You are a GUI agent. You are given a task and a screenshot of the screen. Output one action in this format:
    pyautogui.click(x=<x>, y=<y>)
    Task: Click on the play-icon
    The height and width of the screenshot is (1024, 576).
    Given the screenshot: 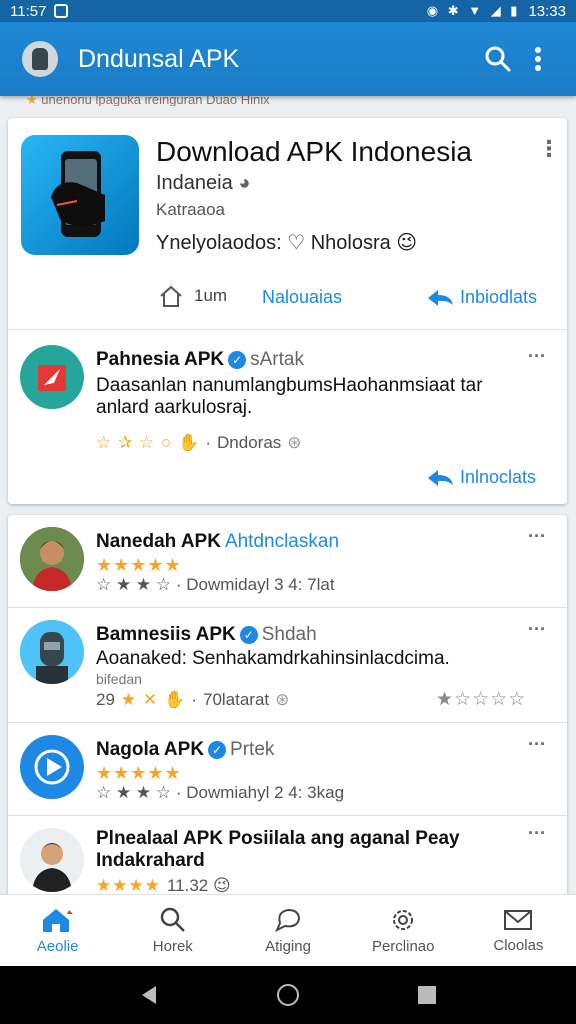 What is the action you would take?
    pyautogui.click(x=52, y=767)
    